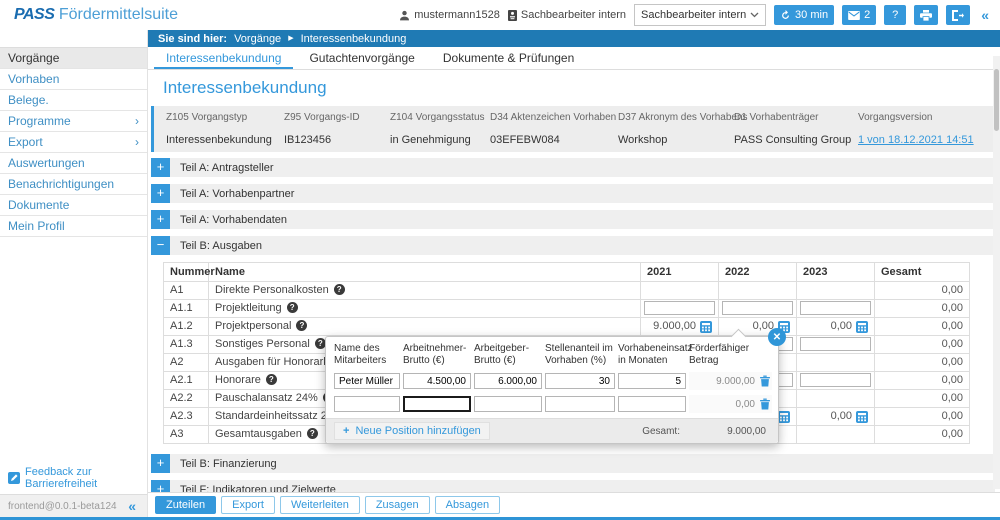 This screenshot has width=1000, height=520. I want to click on sidebar-item-mein-profil: Mein Profil, so click(73, 226).